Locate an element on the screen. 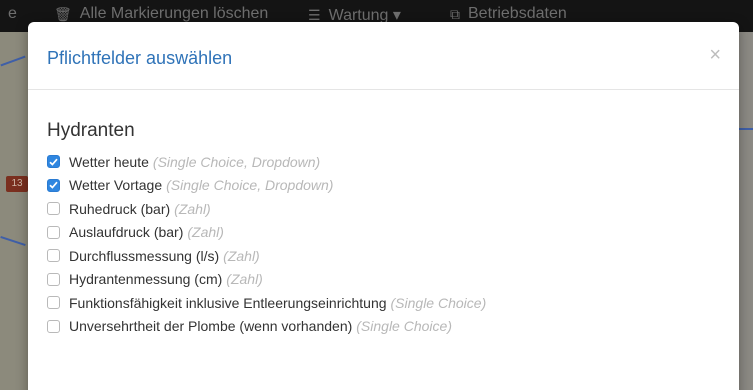 The image size is (753, 390). field-row: Wetter Vortage (Single Choice, Dropdown) is located at coordinates (383, 186).